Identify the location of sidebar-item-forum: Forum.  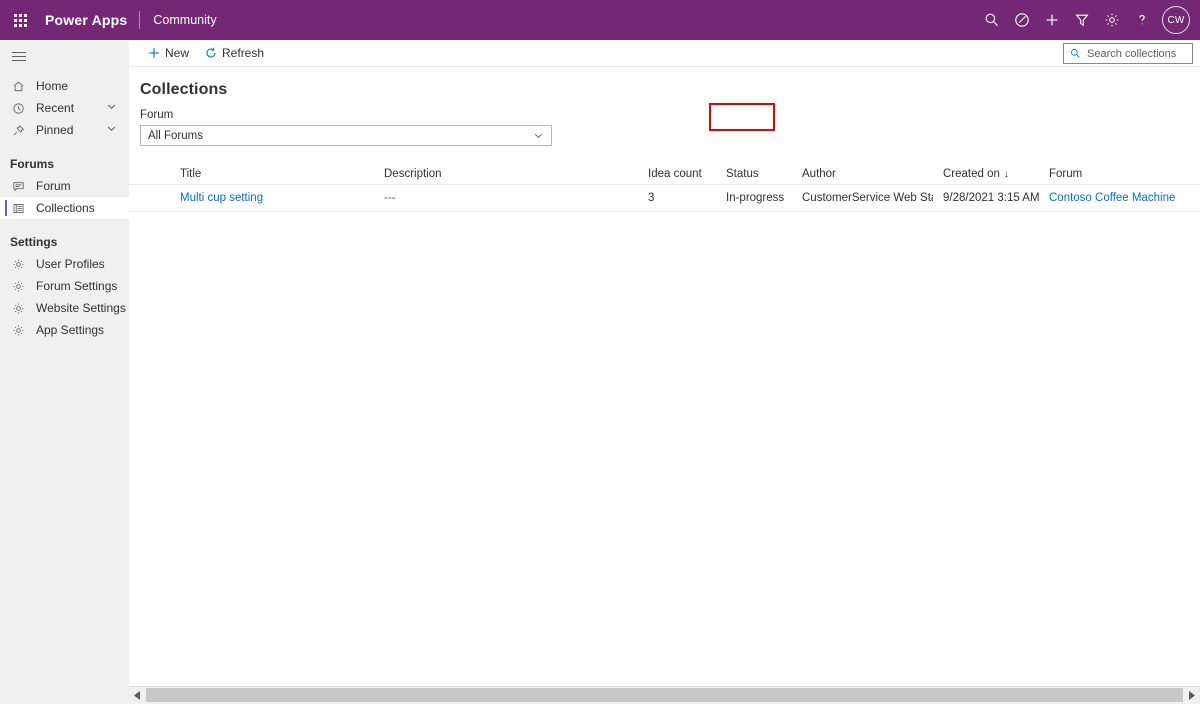
(64, 186).